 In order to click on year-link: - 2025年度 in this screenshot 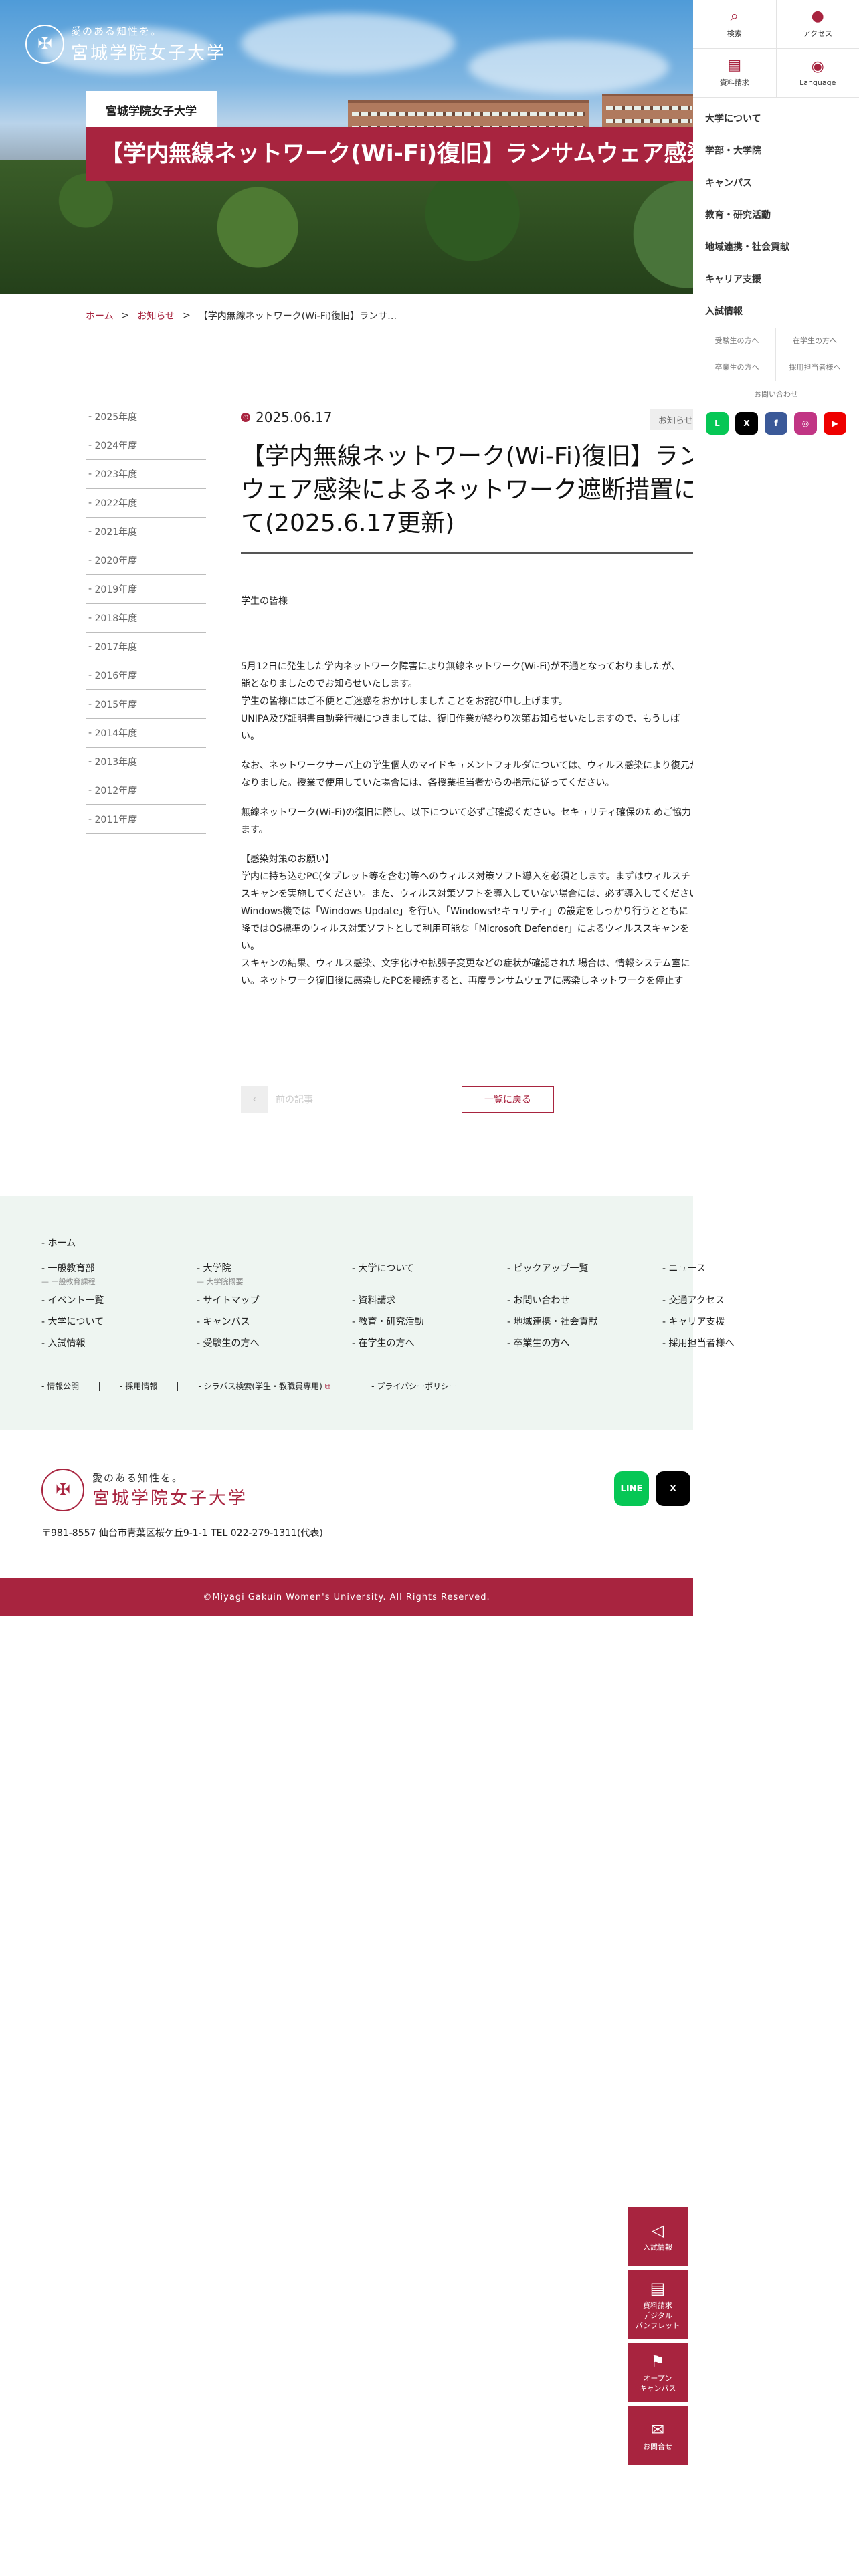, I will do `click(146, 417)`.